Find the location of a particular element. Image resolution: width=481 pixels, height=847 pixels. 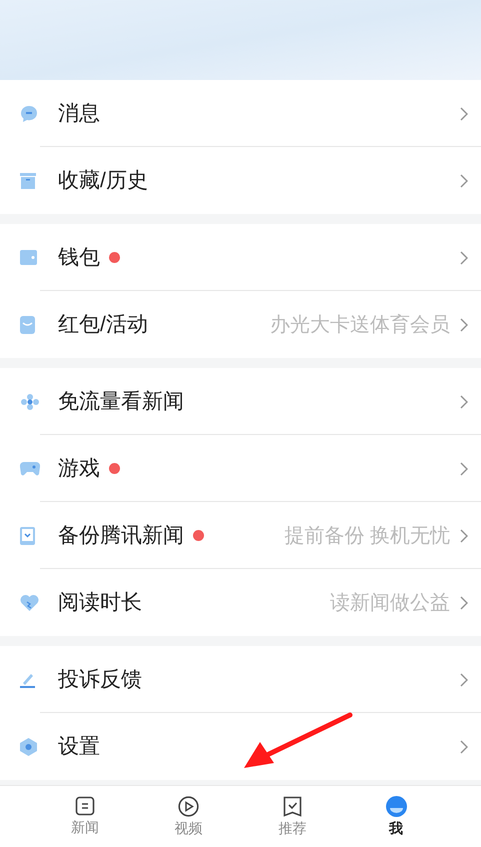

phone-box-icon is located at coordinates (27, 535).